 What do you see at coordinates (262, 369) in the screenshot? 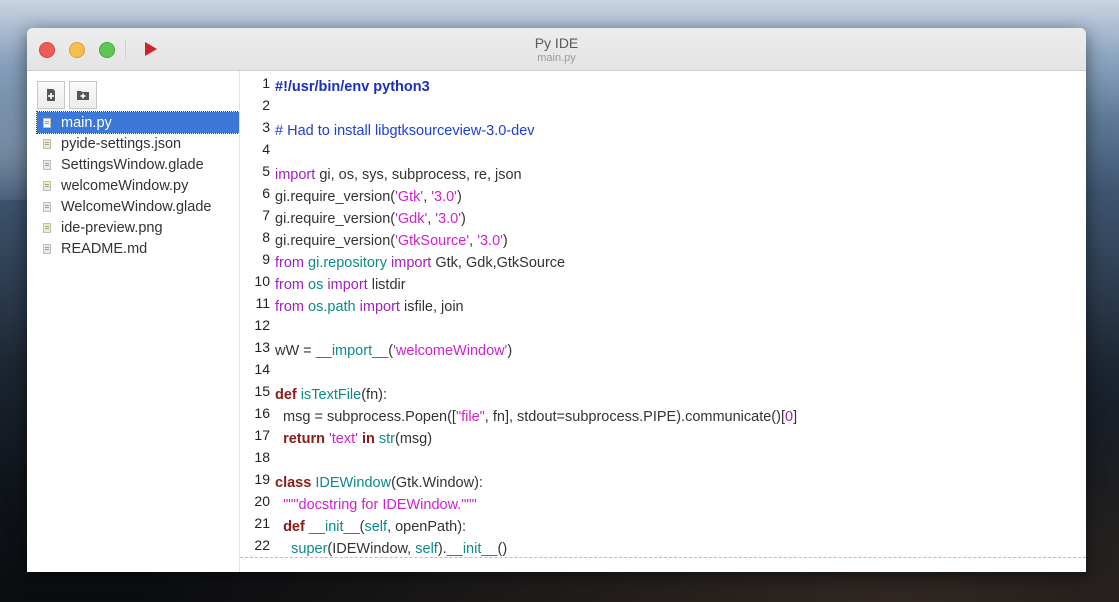
I see `line-number: 14` at bounding box center [262, 369].